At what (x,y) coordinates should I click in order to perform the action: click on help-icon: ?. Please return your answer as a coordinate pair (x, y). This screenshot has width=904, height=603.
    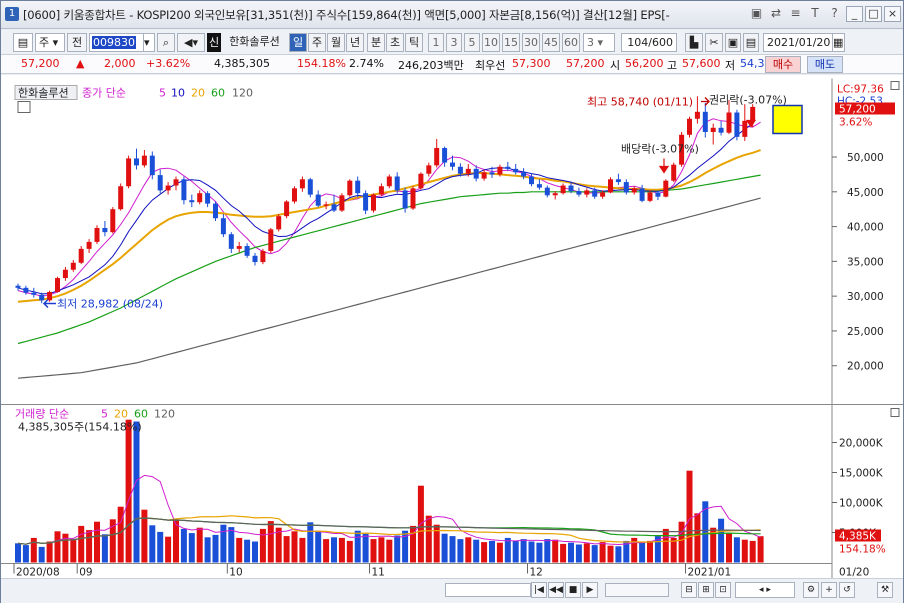
    Looking at the image, I should click on (834, 13).